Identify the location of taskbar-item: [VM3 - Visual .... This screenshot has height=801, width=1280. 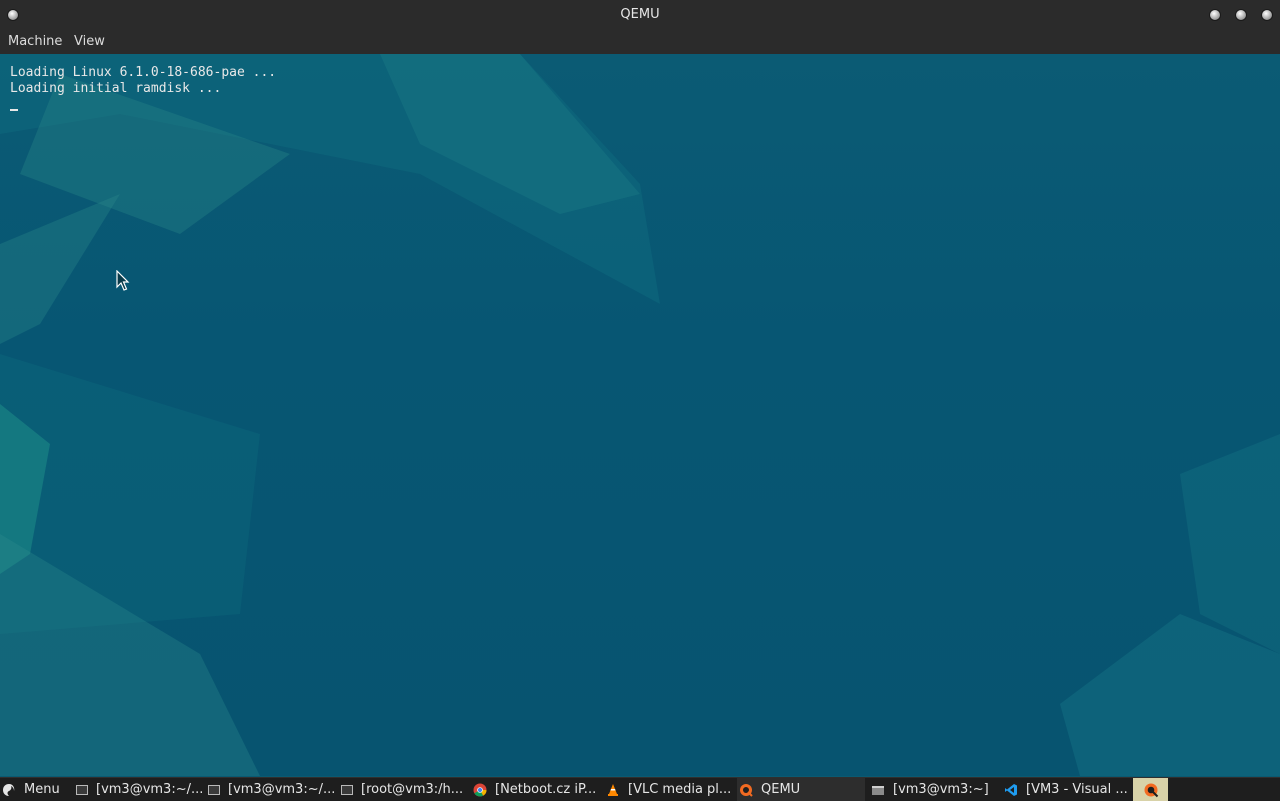
(1067, 789).